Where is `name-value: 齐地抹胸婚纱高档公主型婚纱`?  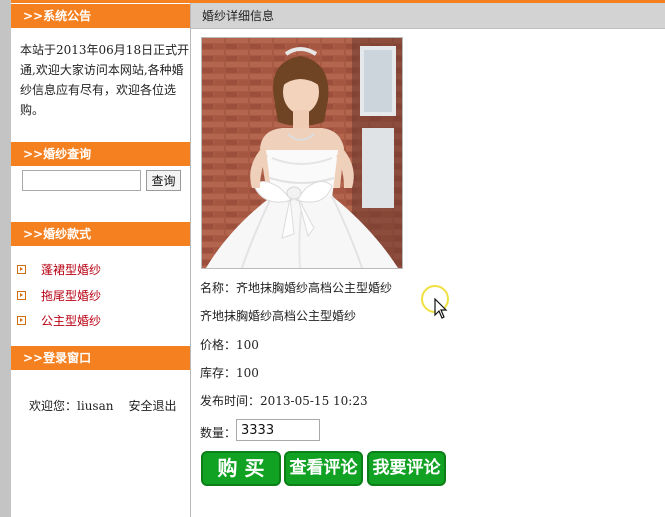 name-value: 齐地抹胸婚纱高档公主型婚纱 is located at coordinates (314, 288).